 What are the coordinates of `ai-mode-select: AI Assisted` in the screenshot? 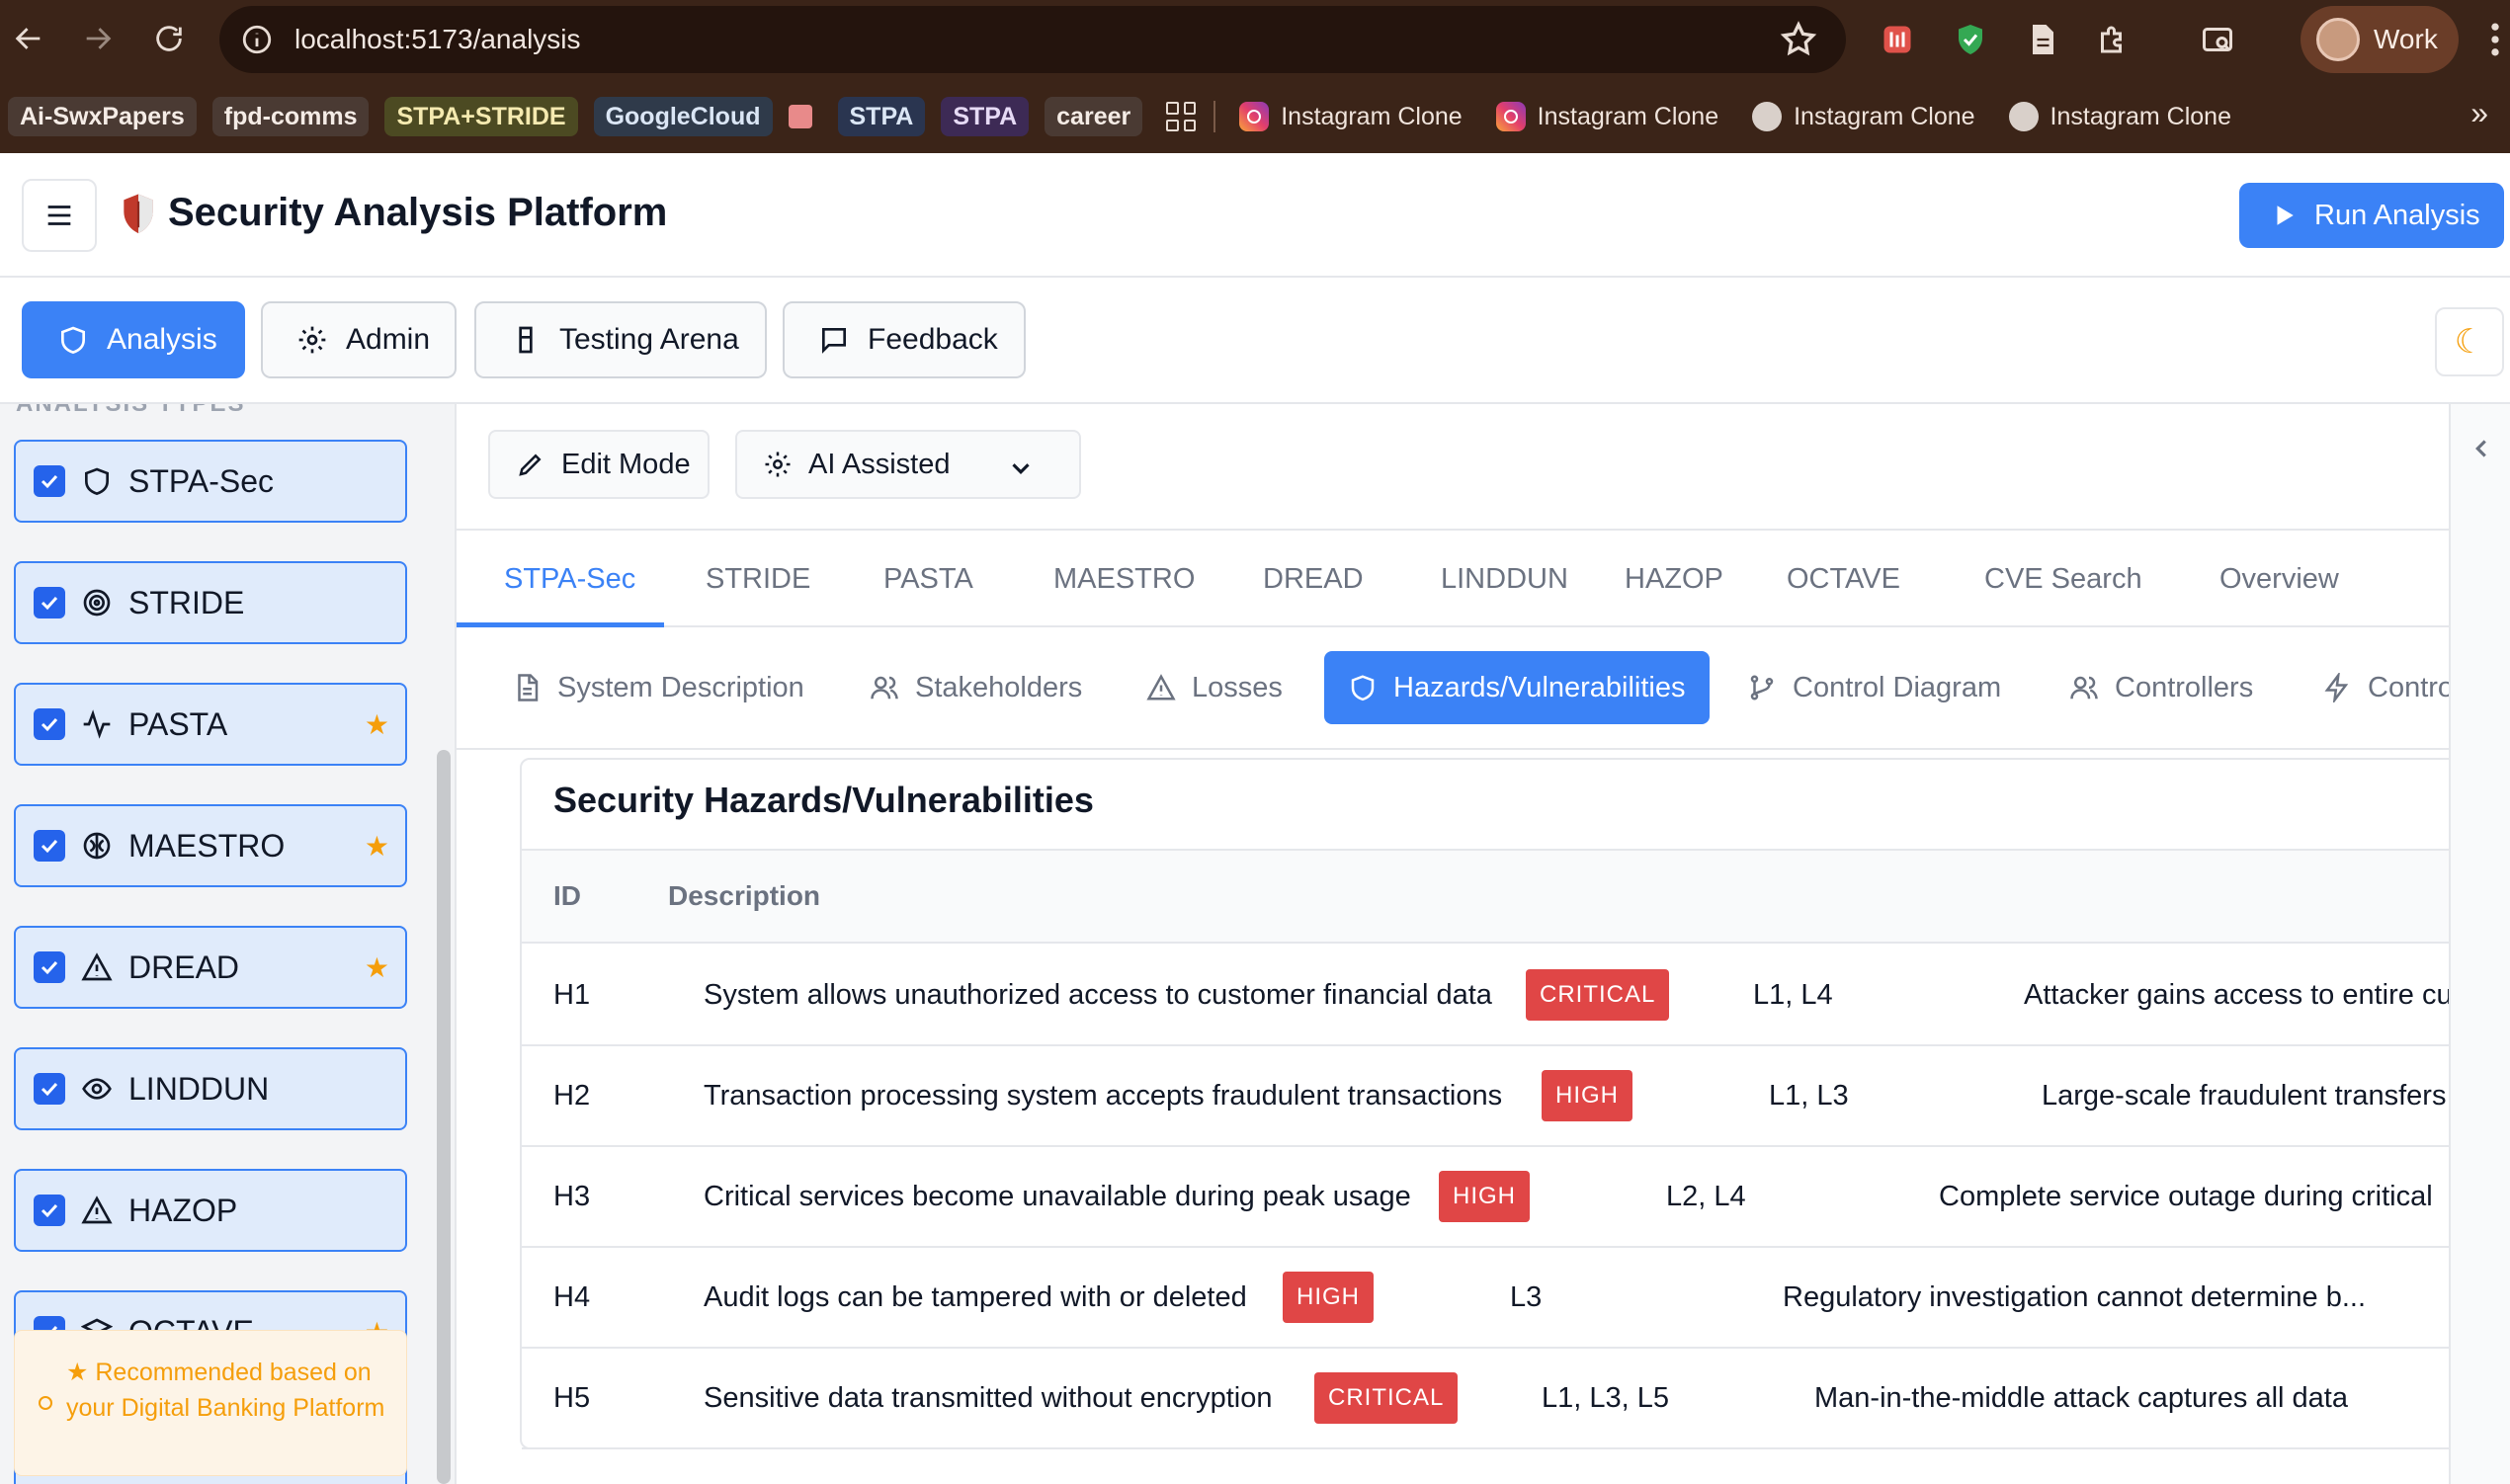 It's located at (908, 464).